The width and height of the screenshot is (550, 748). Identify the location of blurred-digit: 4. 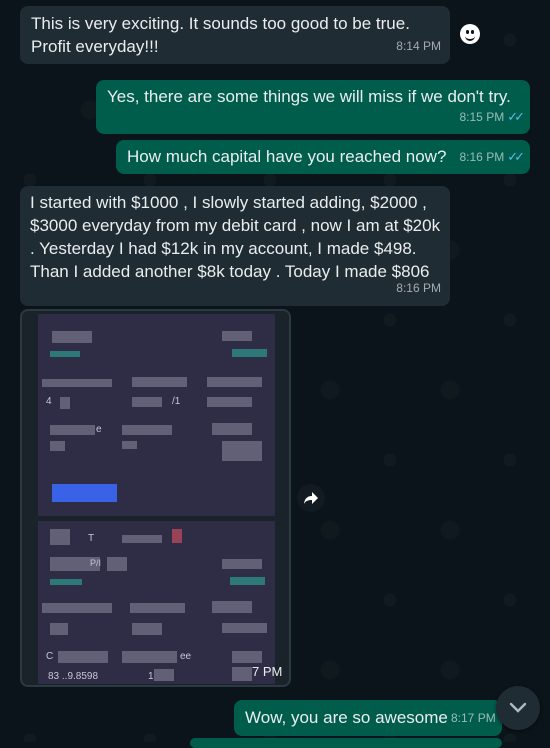
(49, 401).